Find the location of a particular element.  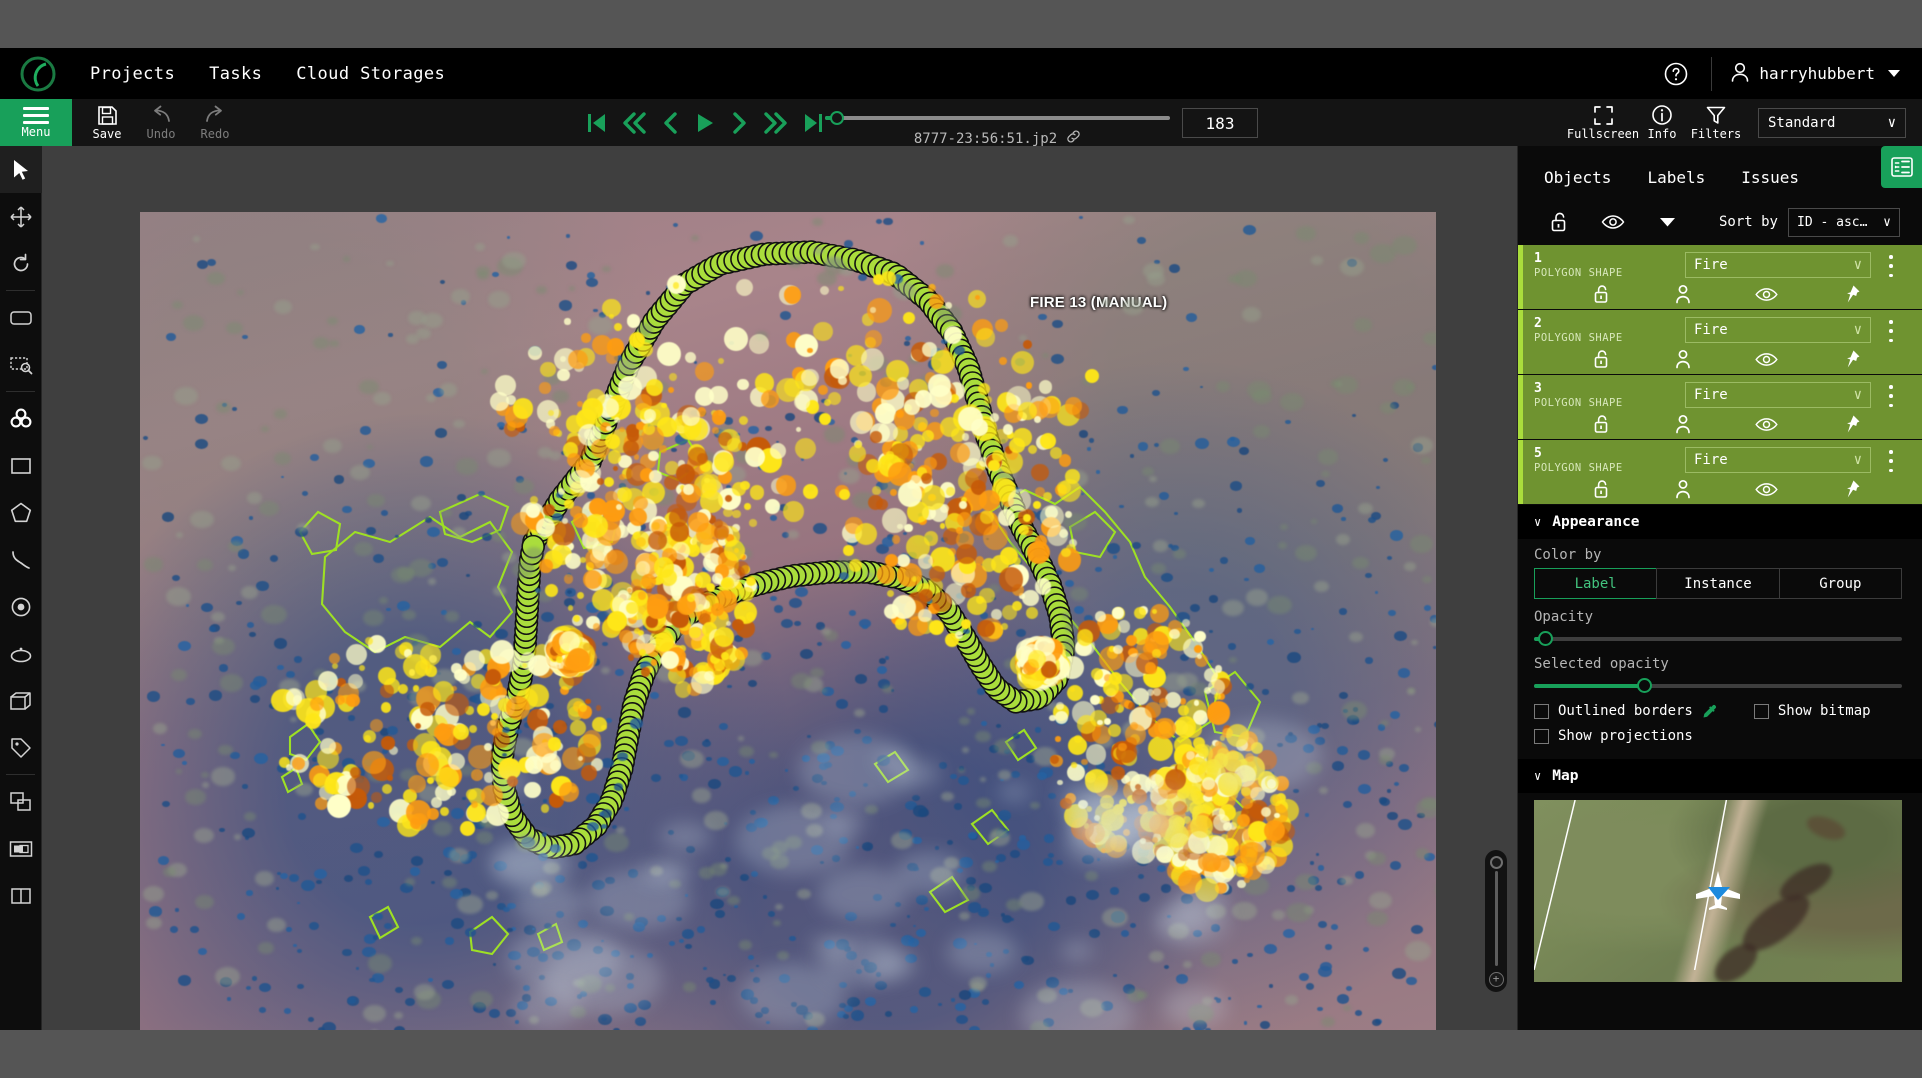

opacity-slider is located at coordinates (1718, 639).